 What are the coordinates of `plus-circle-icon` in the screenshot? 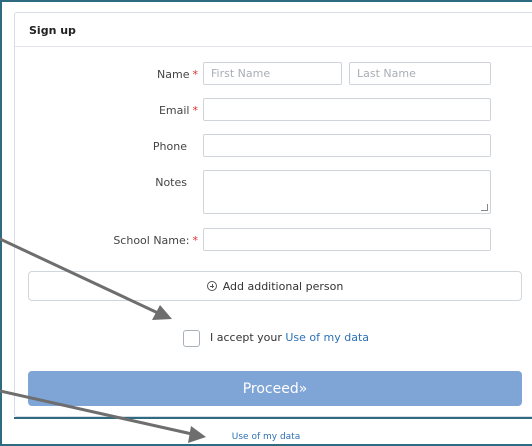 It's located at (211, 286).